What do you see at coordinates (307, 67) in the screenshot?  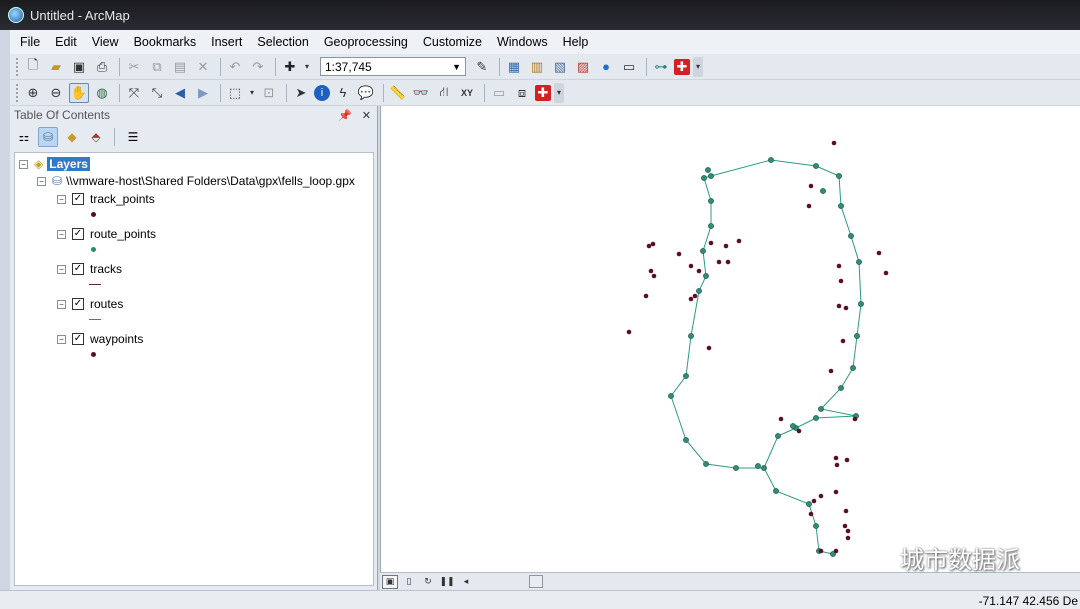 I see `add-data-dropdown-icon: ▾` at bounding box center [307, 67].